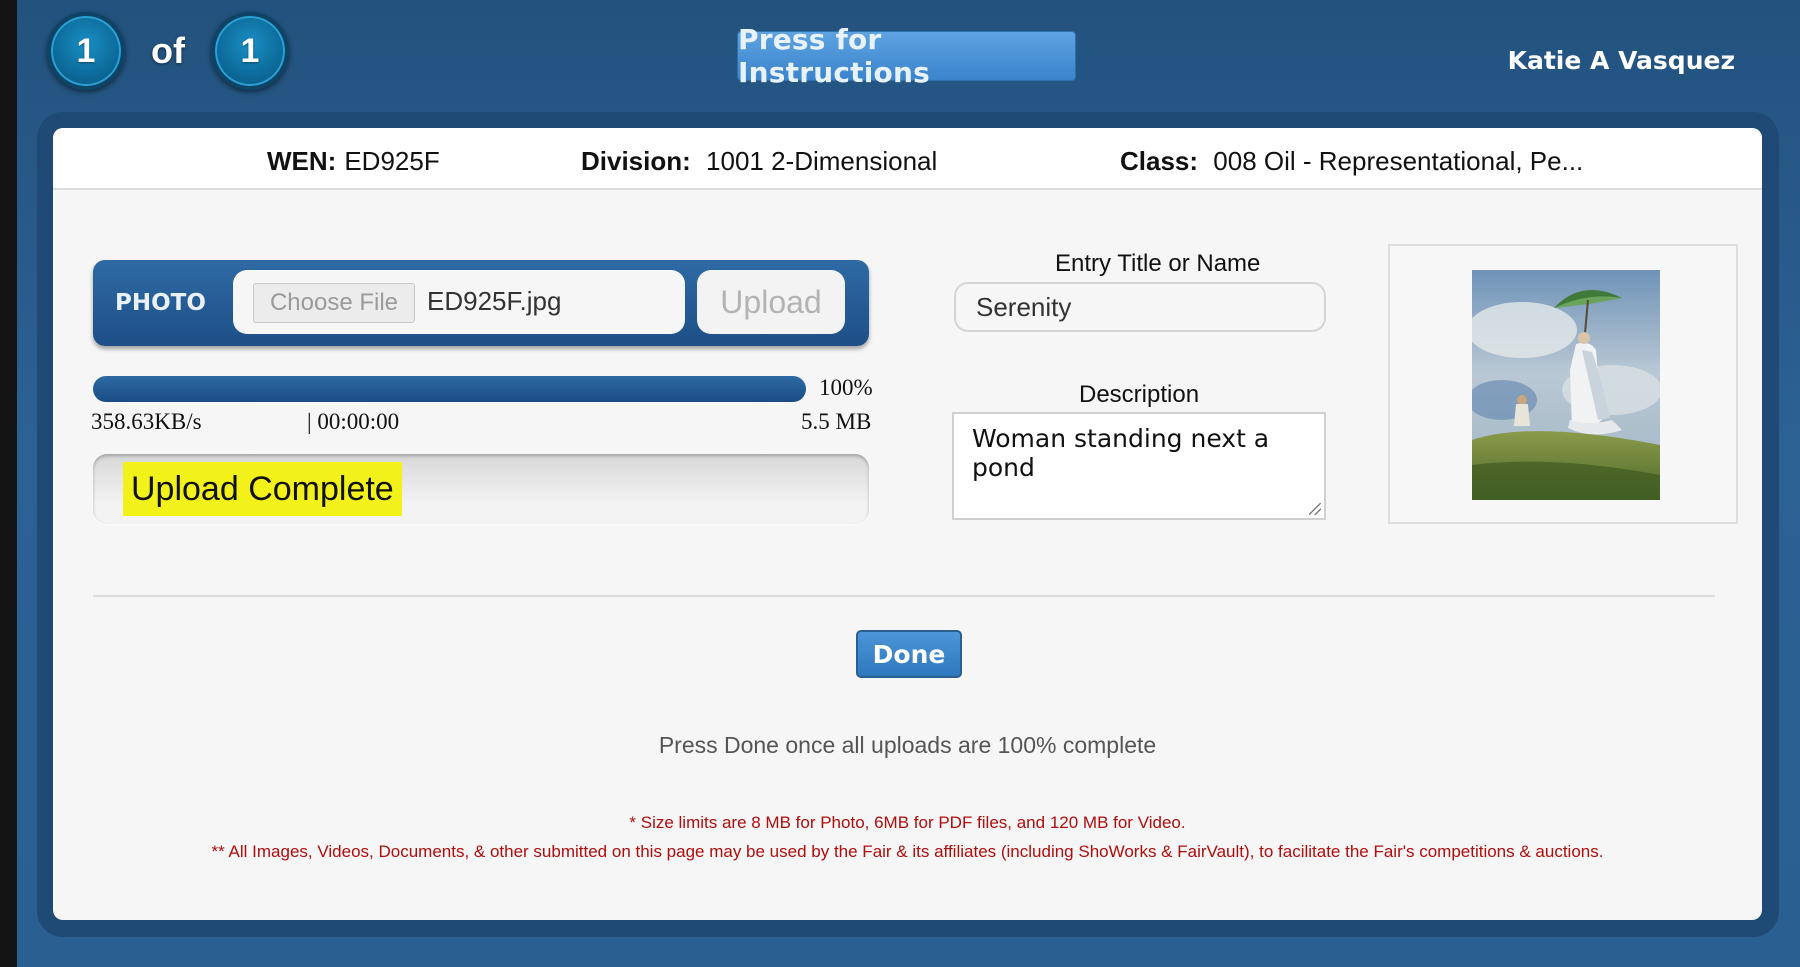  What do you see at coordinates (1121, 453) in the screenshot?
I see `description-text: Woman standing next a pond` at bounding box center [1121, 453].